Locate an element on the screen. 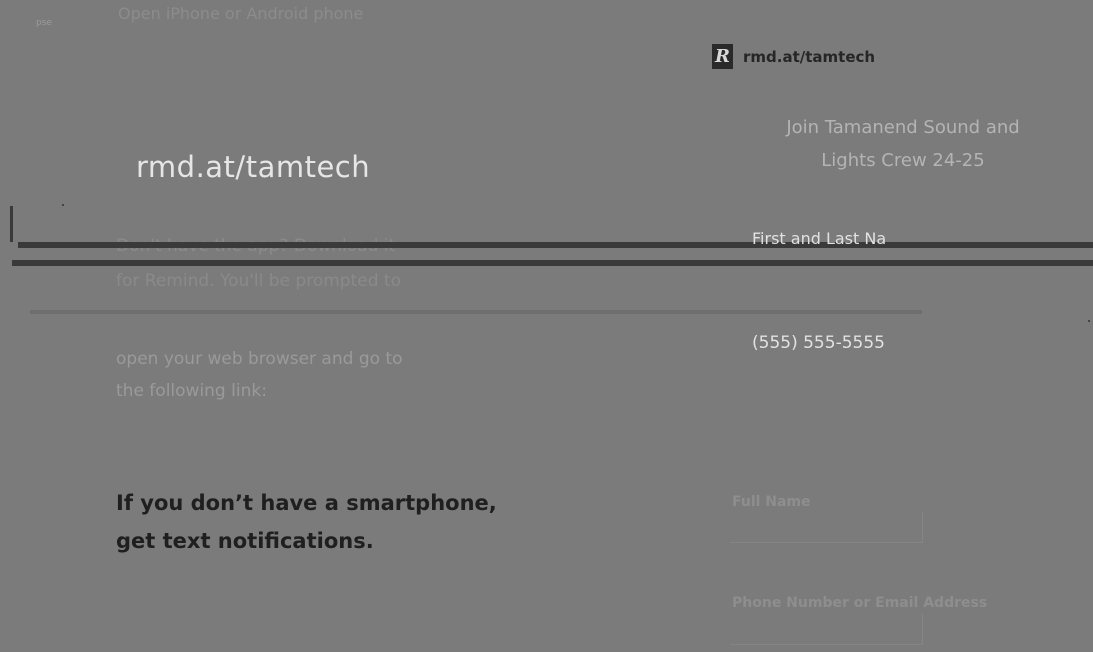 The width and height of the screenshot is (1093, 652). artifact-band-top is located at coordinates (555, 245).